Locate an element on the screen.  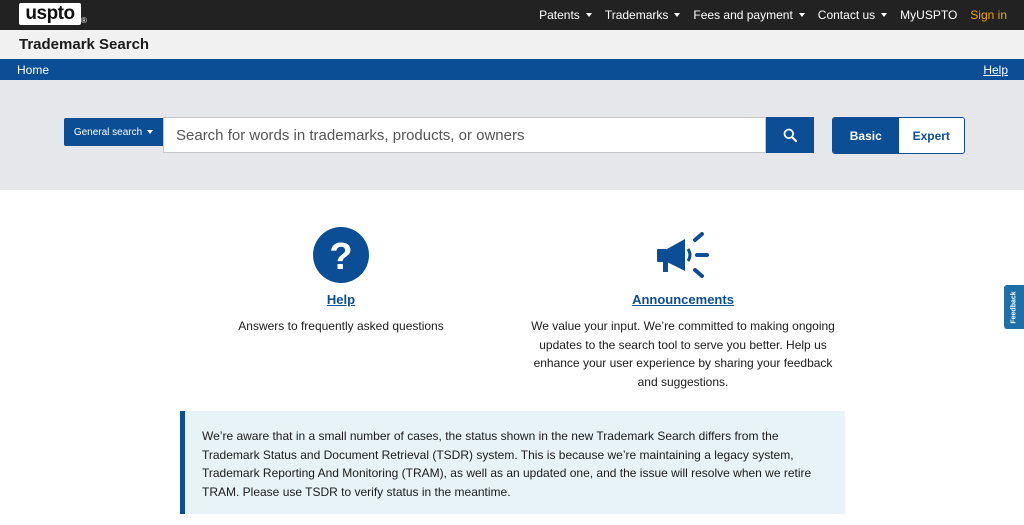
feedback-label: Feedback is located at coordinates (1014, 307).